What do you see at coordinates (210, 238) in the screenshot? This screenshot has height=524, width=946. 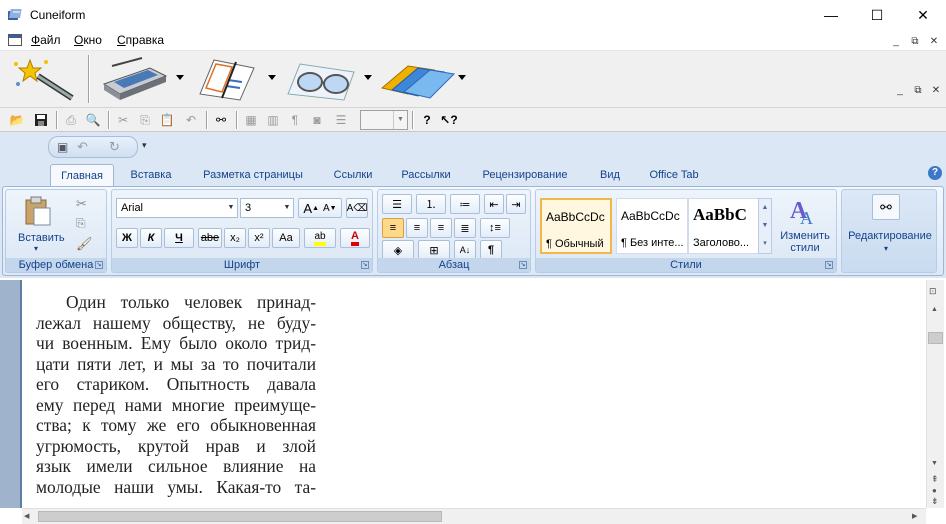 I see `strikethrough-button: abe` at bounding box center [210, 238].